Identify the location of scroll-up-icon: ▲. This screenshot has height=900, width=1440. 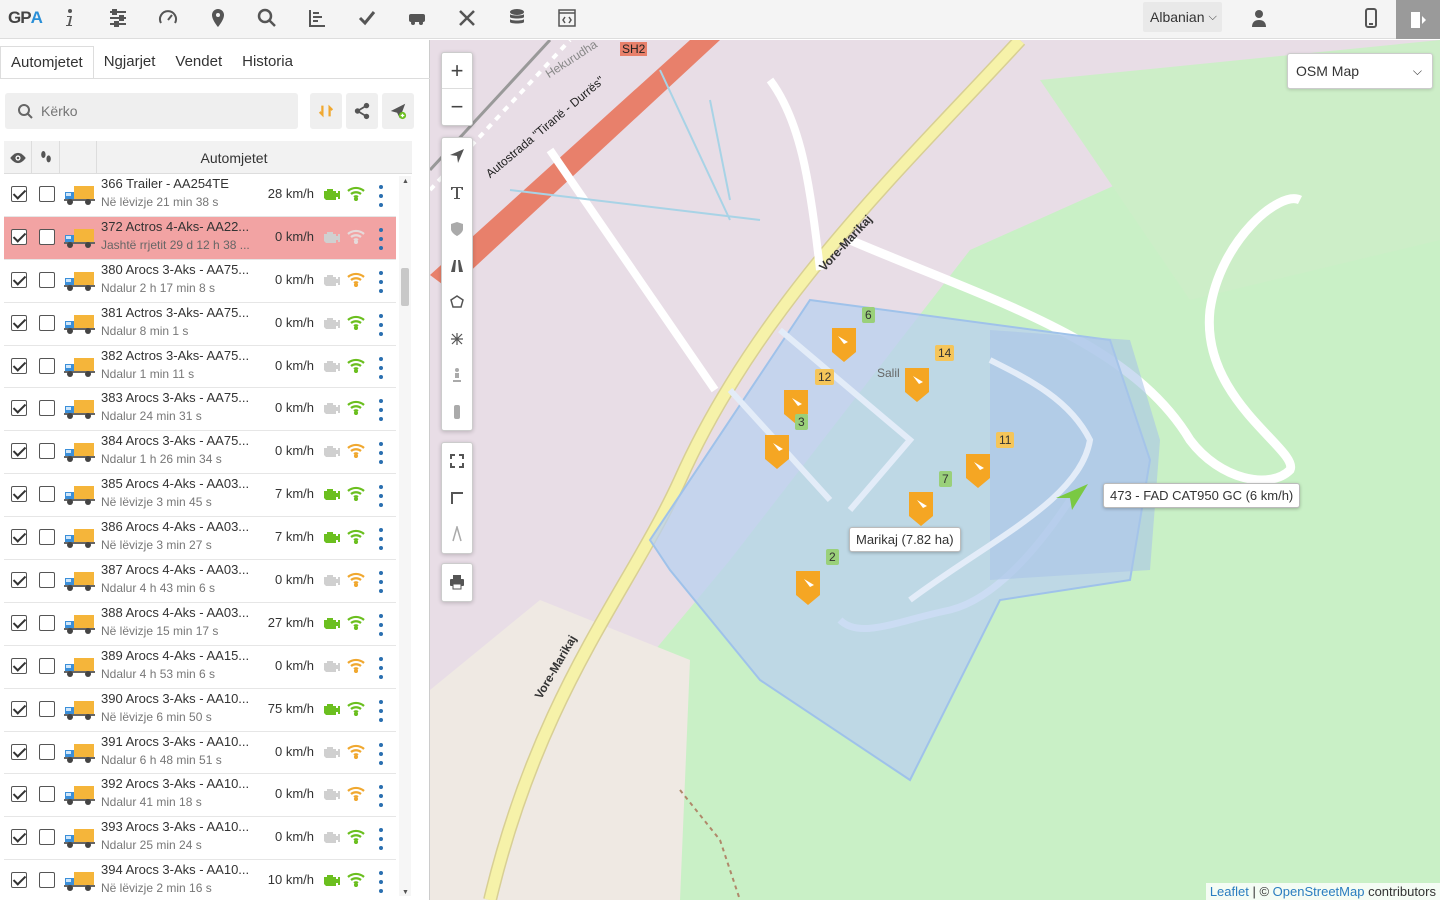
(405, 181).